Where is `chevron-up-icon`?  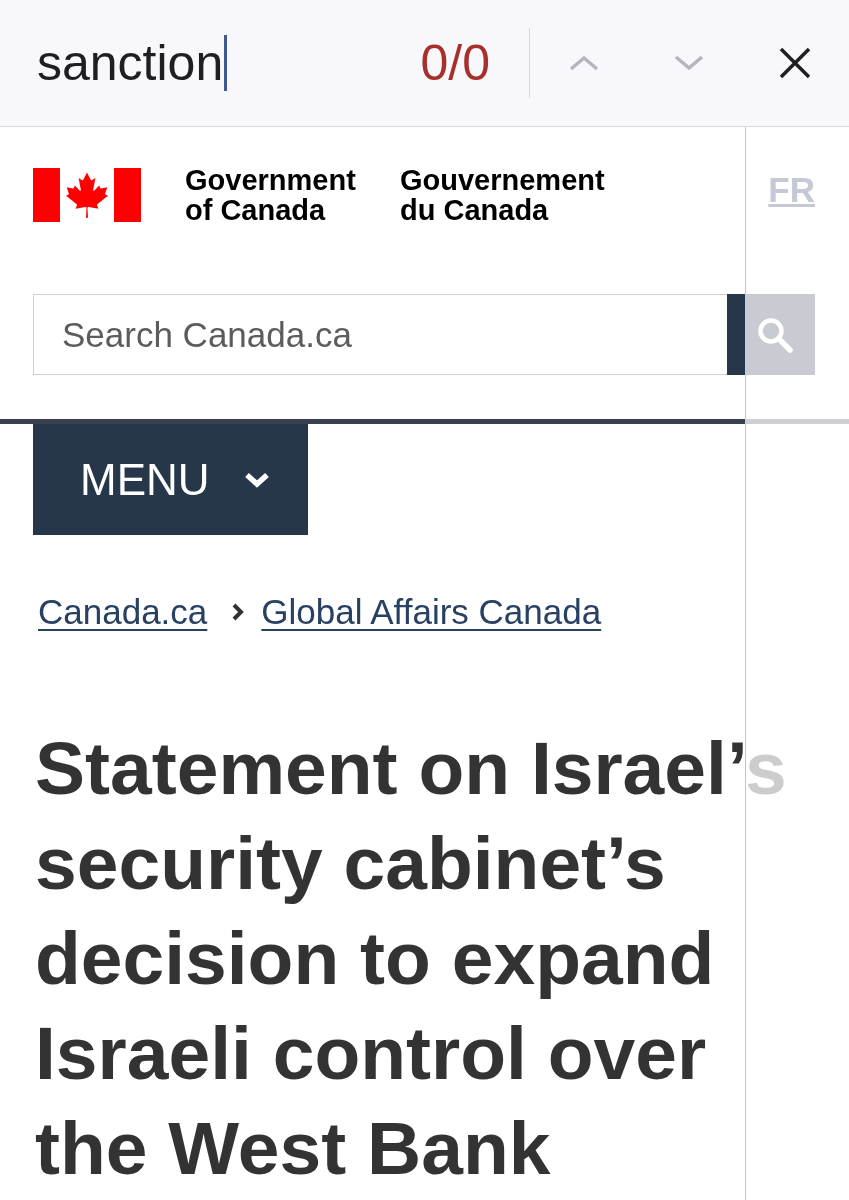
chevron-up-icon is located at coordinates (584, 63).